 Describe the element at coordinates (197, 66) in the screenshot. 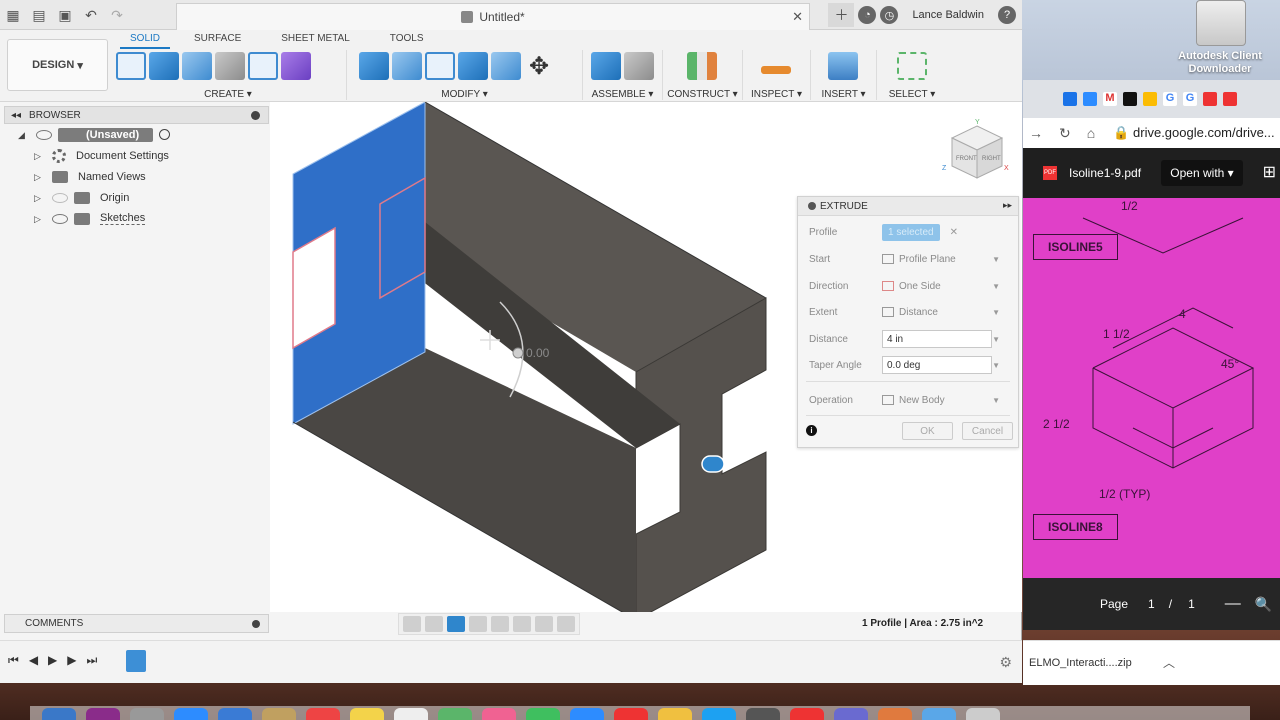

I see `revolve-icon` at that location.